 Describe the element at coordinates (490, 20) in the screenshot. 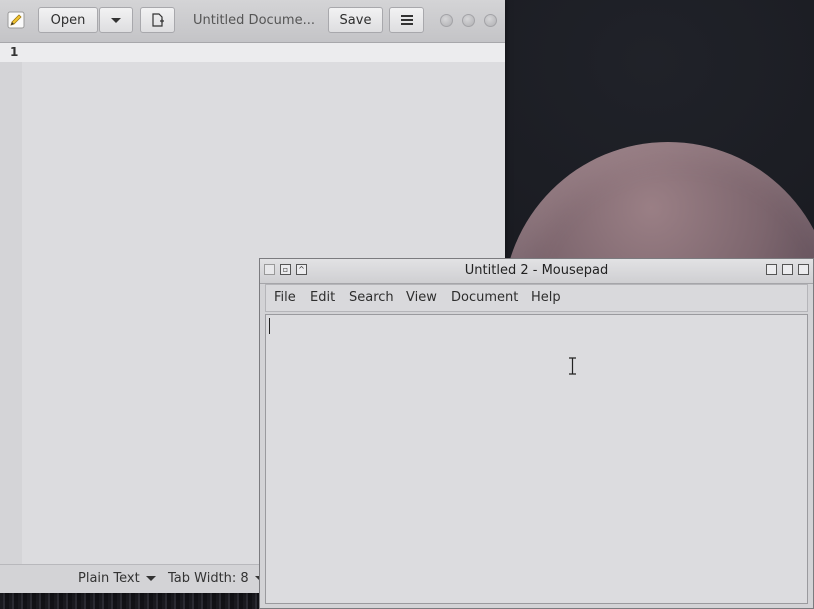

I see `close-button` at that location.